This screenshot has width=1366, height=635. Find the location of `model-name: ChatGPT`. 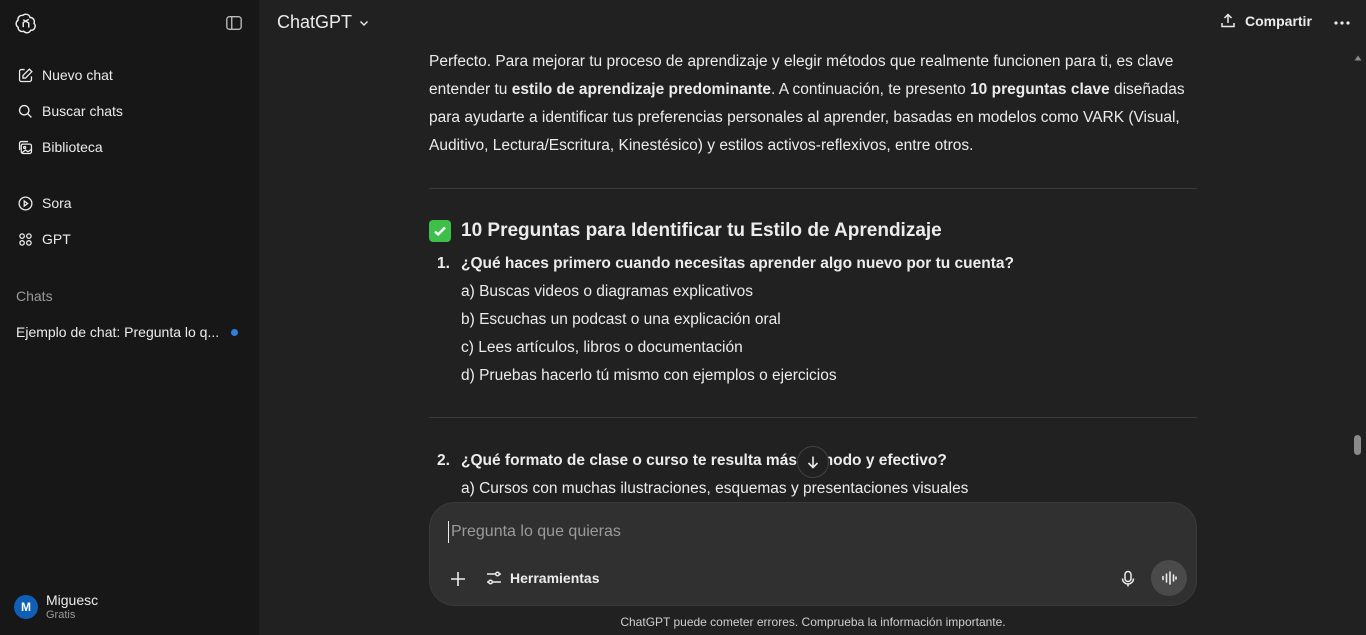

model-name: ChatGPT is located at coordinates (315, 22).